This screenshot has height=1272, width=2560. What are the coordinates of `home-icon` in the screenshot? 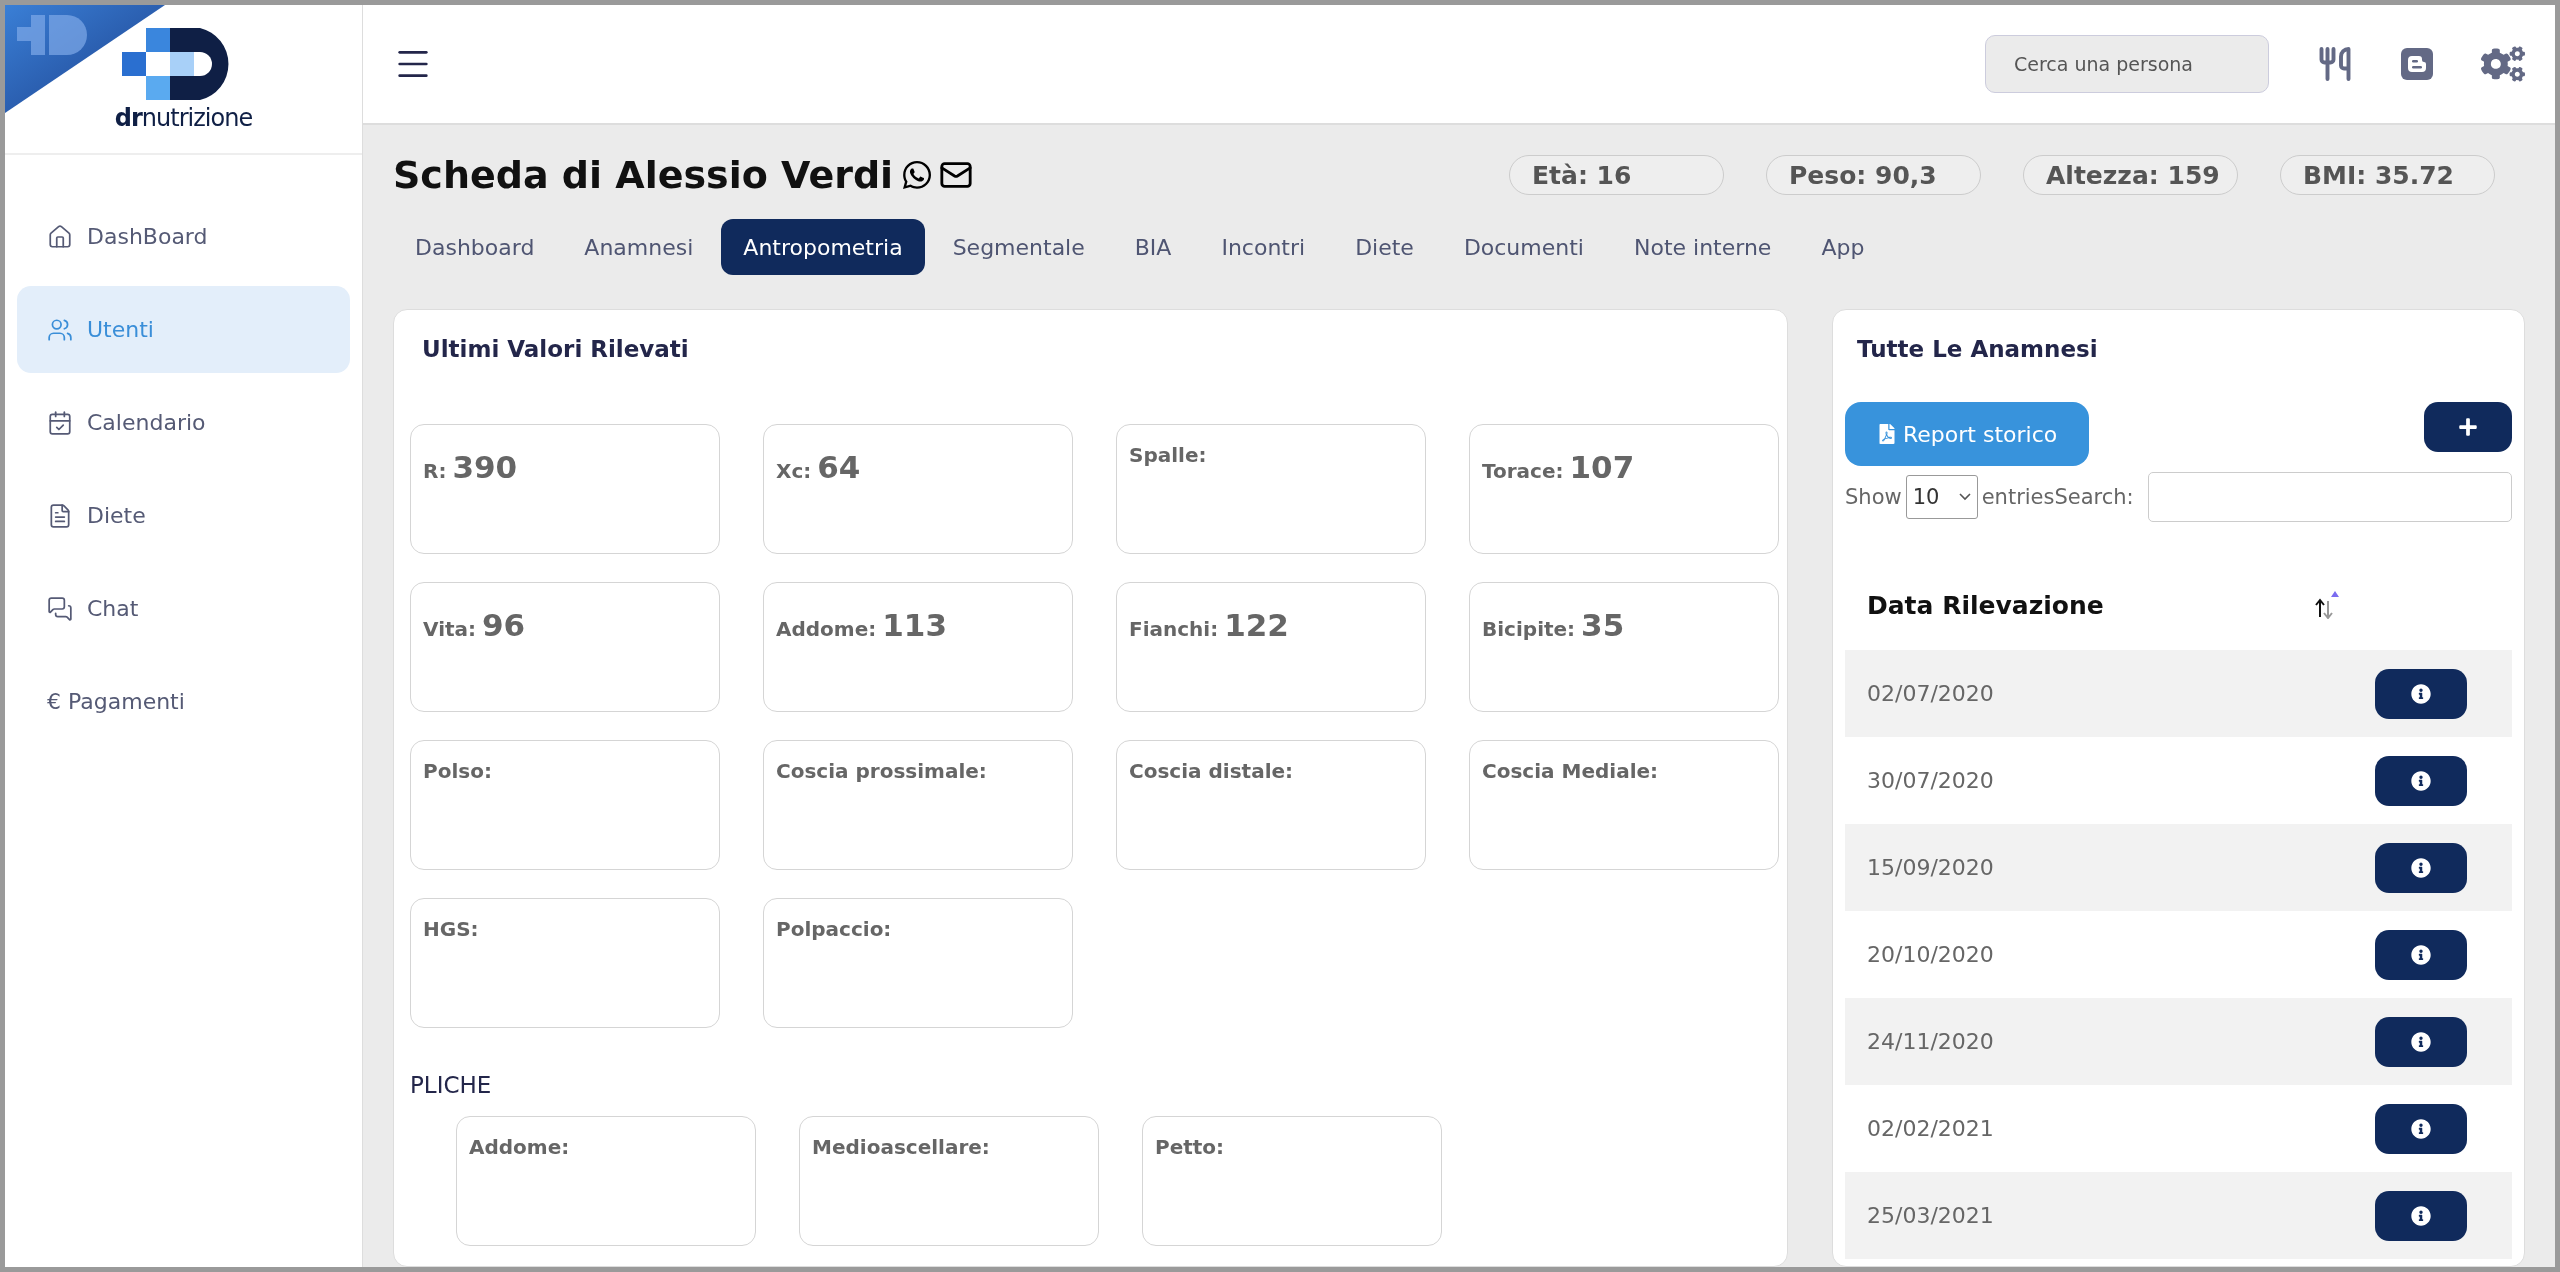 It's located at (60, 236).